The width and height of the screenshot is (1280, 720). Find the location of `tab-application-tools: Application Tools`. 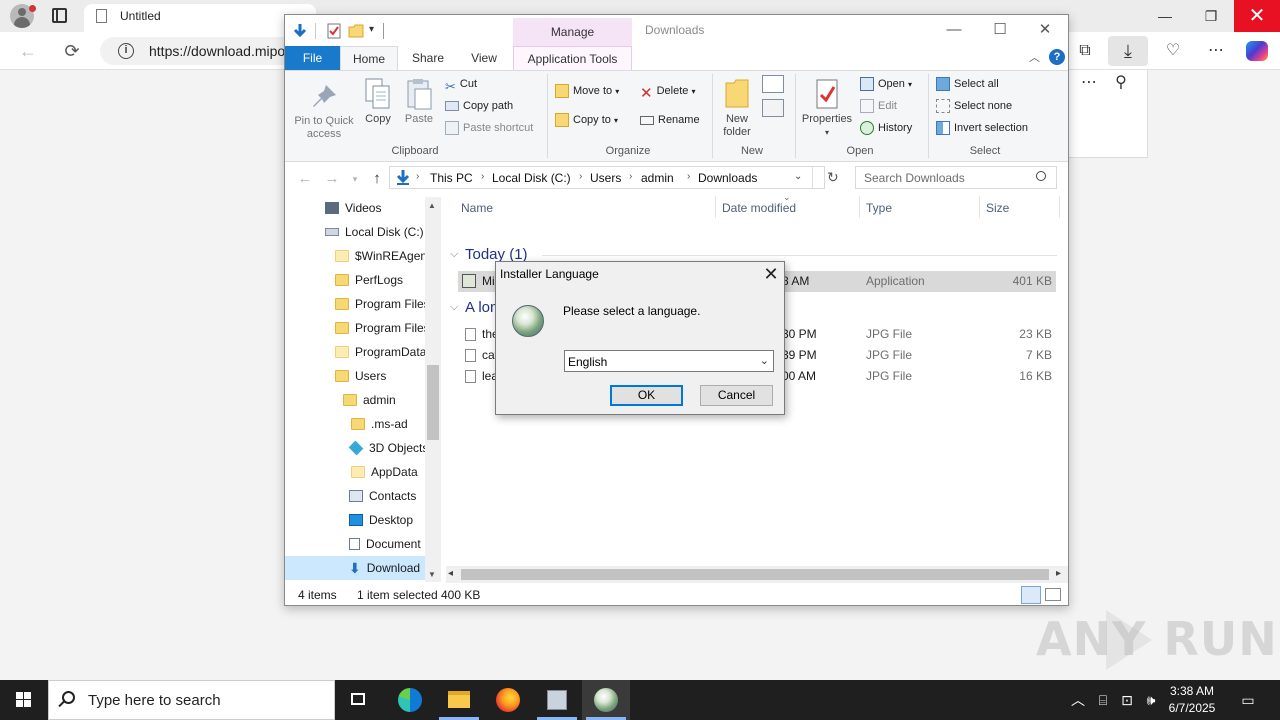

tab-application-tools: Application Tools is located at coordinates (572, 58).